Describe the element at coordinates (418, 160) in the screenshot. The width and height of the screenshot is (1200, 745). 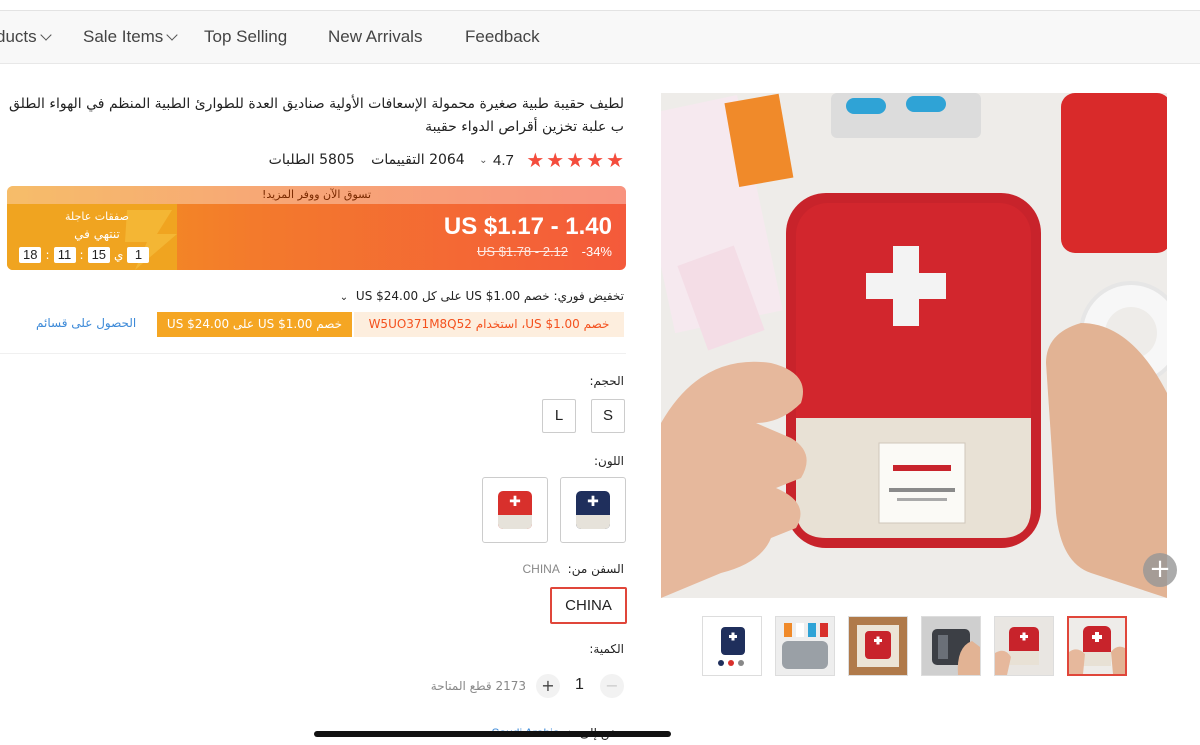
I see `reviews-count: 2064 التقييمات` at that location.